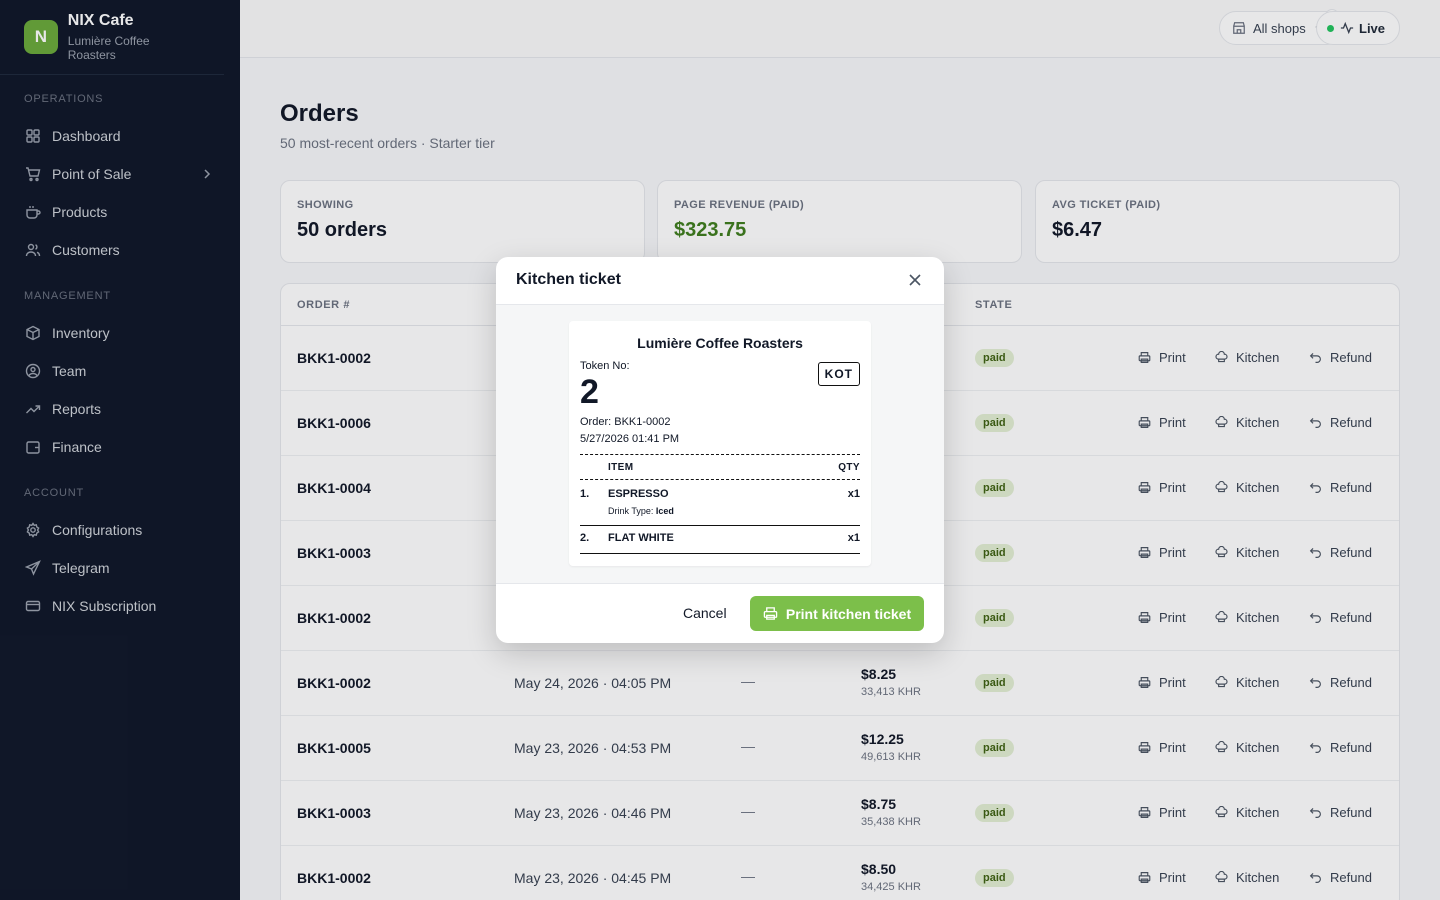 This screenshot has height=900, width=1440. I want to click on ticket-item-number: 1., so click(585, 494).